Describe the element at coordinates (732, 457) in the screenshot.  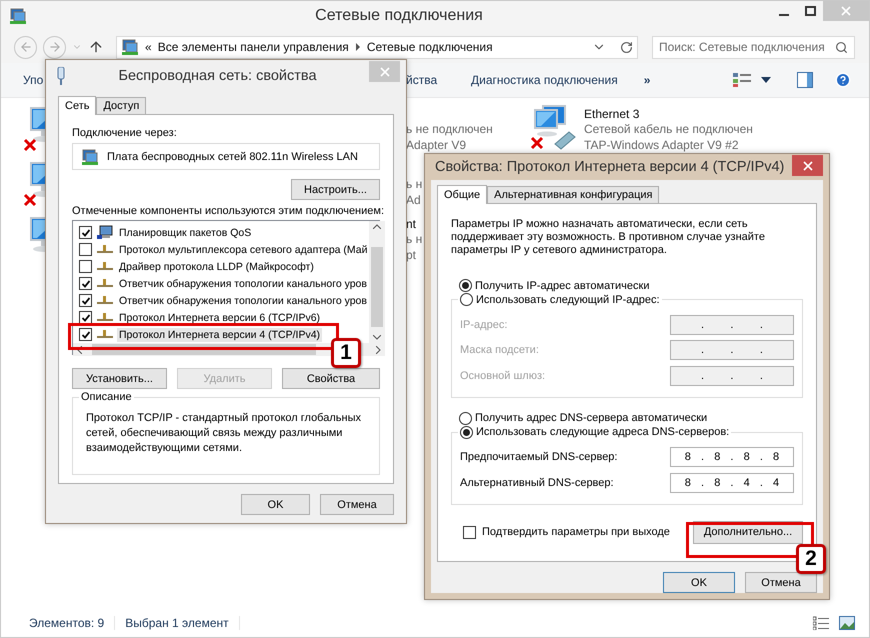
I see `ip-address-field: 8 . 8 . 8 . 8` at that location.